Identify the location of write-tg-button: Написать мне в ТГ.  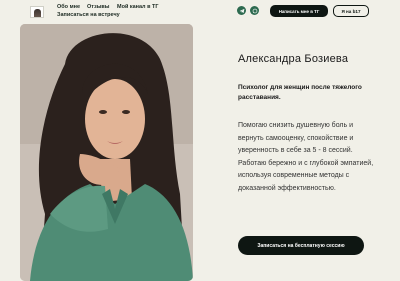
(299, 11).